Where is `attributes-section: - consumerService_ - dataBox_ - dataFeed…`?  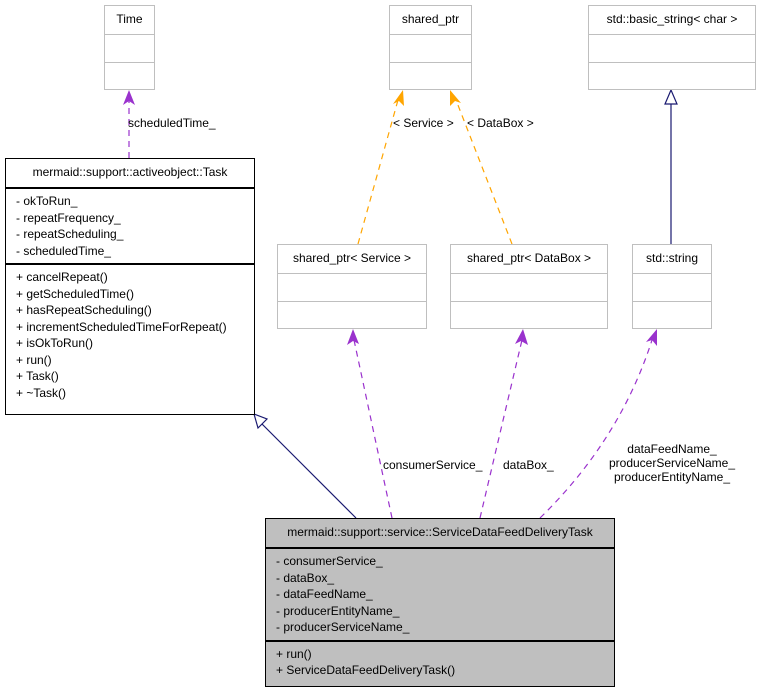 attributes-section: - consumerService_ - dataBox_ - dataFeed… is located at coordinates (440, 595).